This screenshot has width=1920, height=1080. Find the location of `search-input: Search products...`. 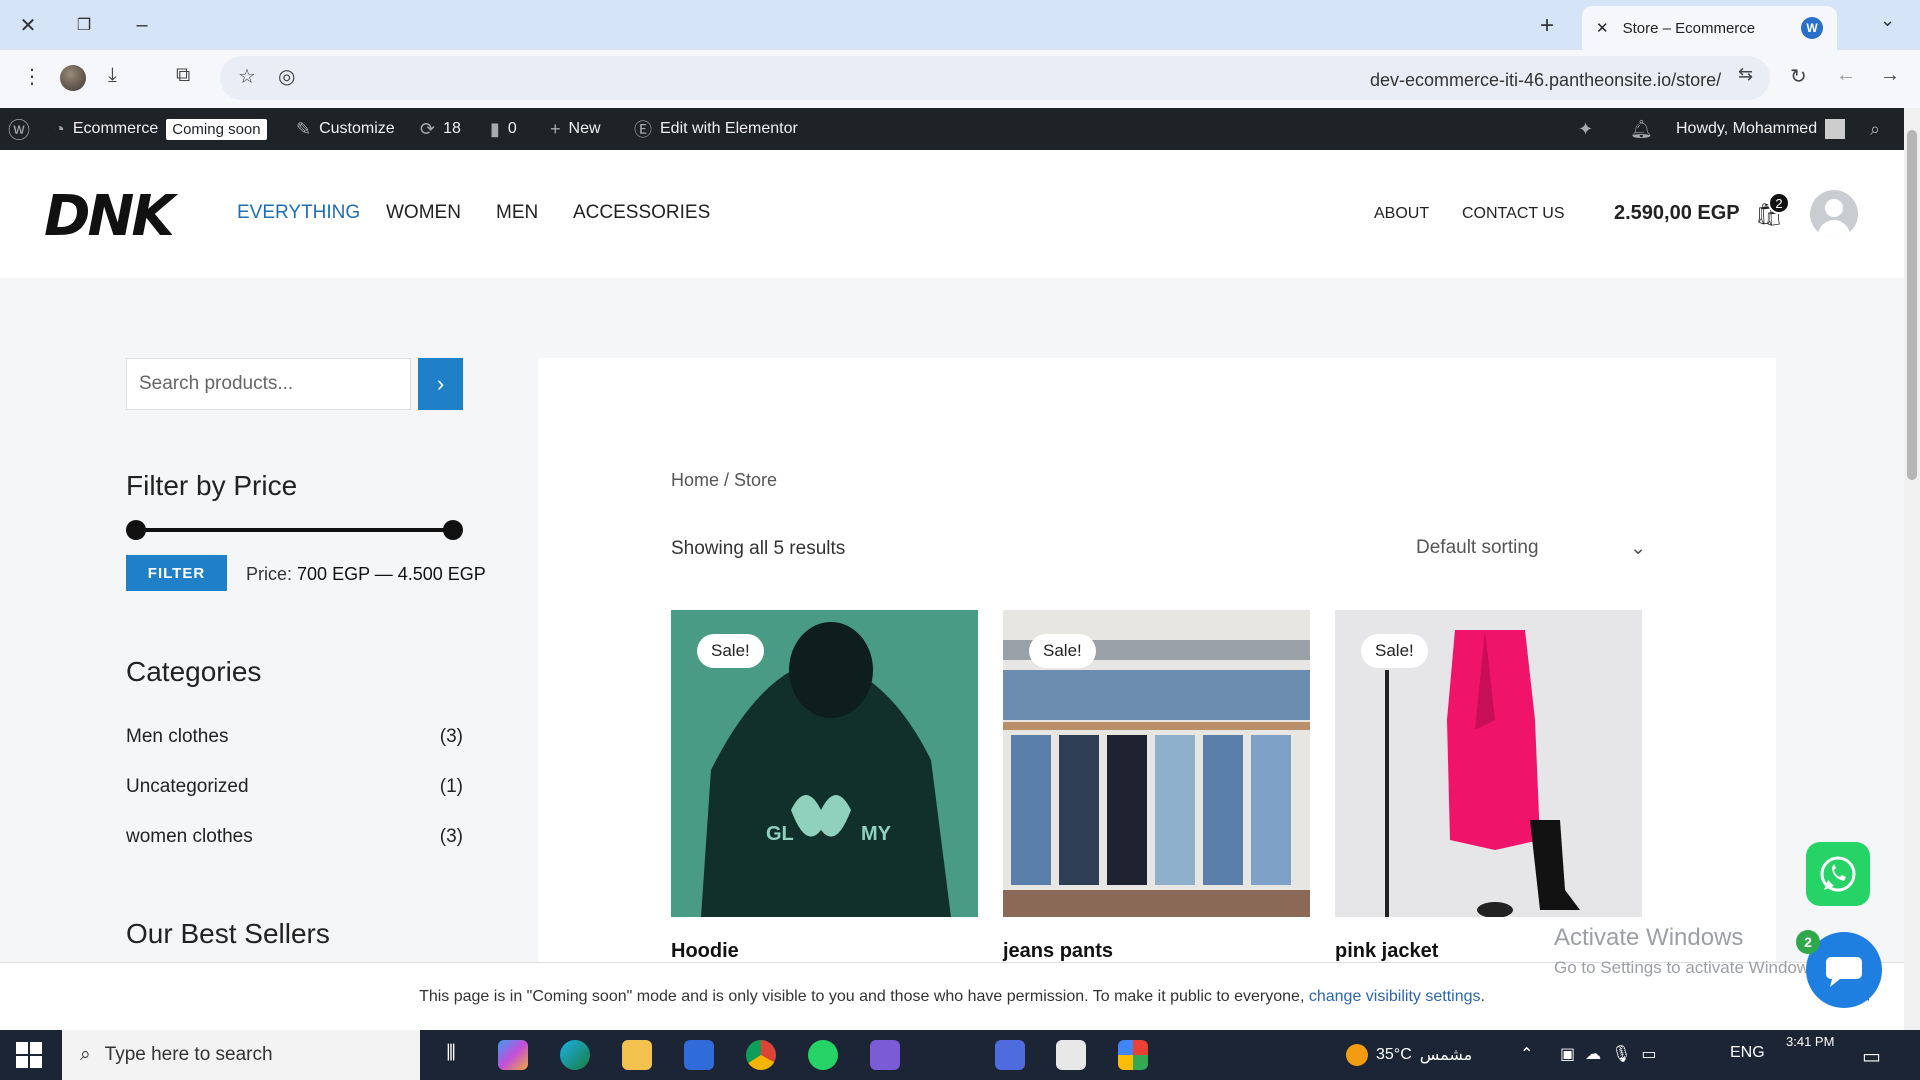

search-input: Search products... is located at coordinates (268, 384).